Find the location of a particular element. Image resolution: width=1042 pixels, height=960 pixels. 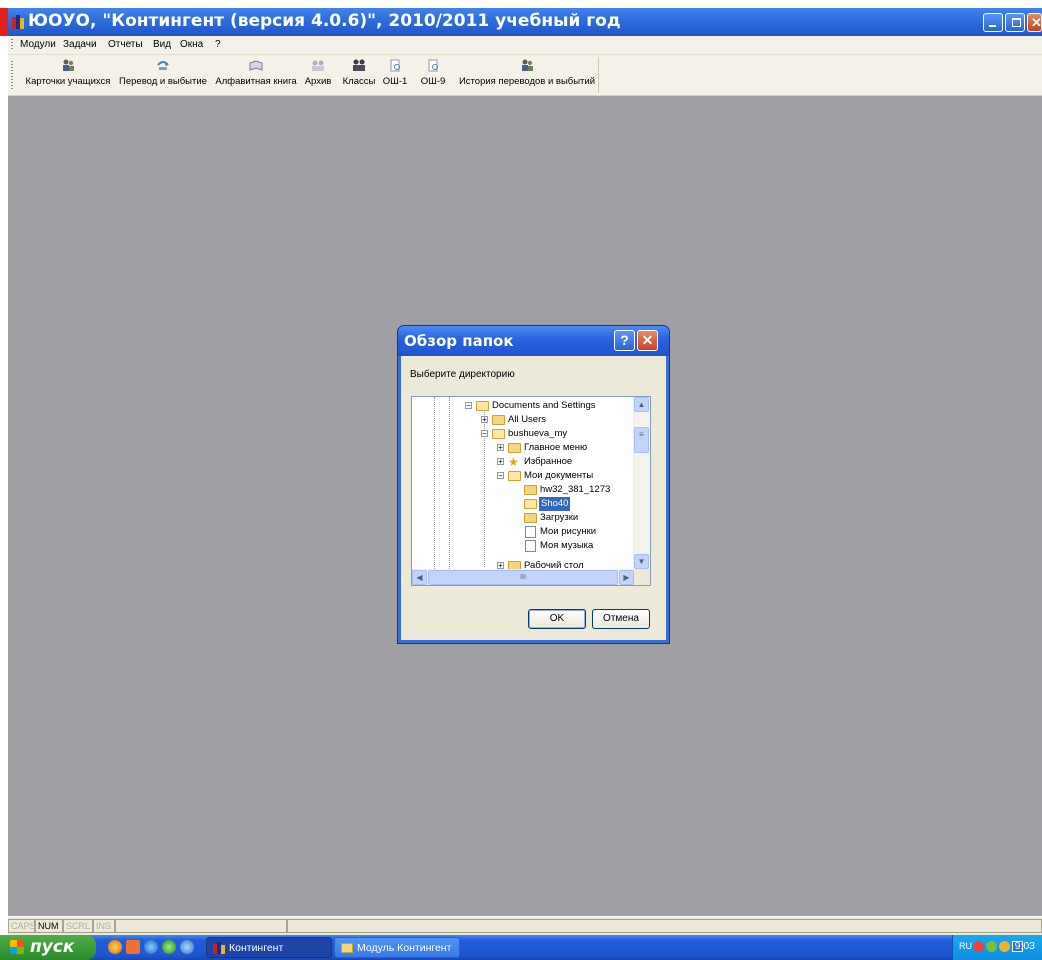

restore-icon is located at coordinates (1016, 22).